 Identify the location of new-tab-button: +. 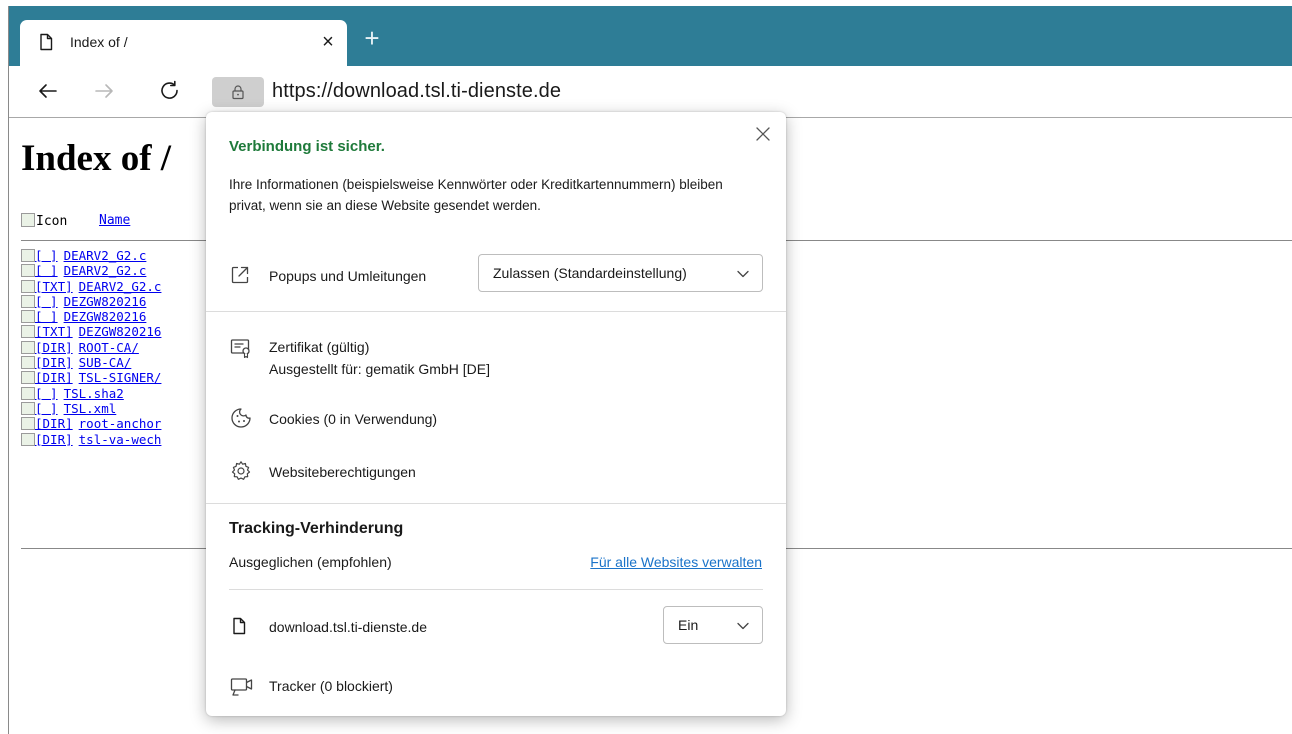
(372, 38).